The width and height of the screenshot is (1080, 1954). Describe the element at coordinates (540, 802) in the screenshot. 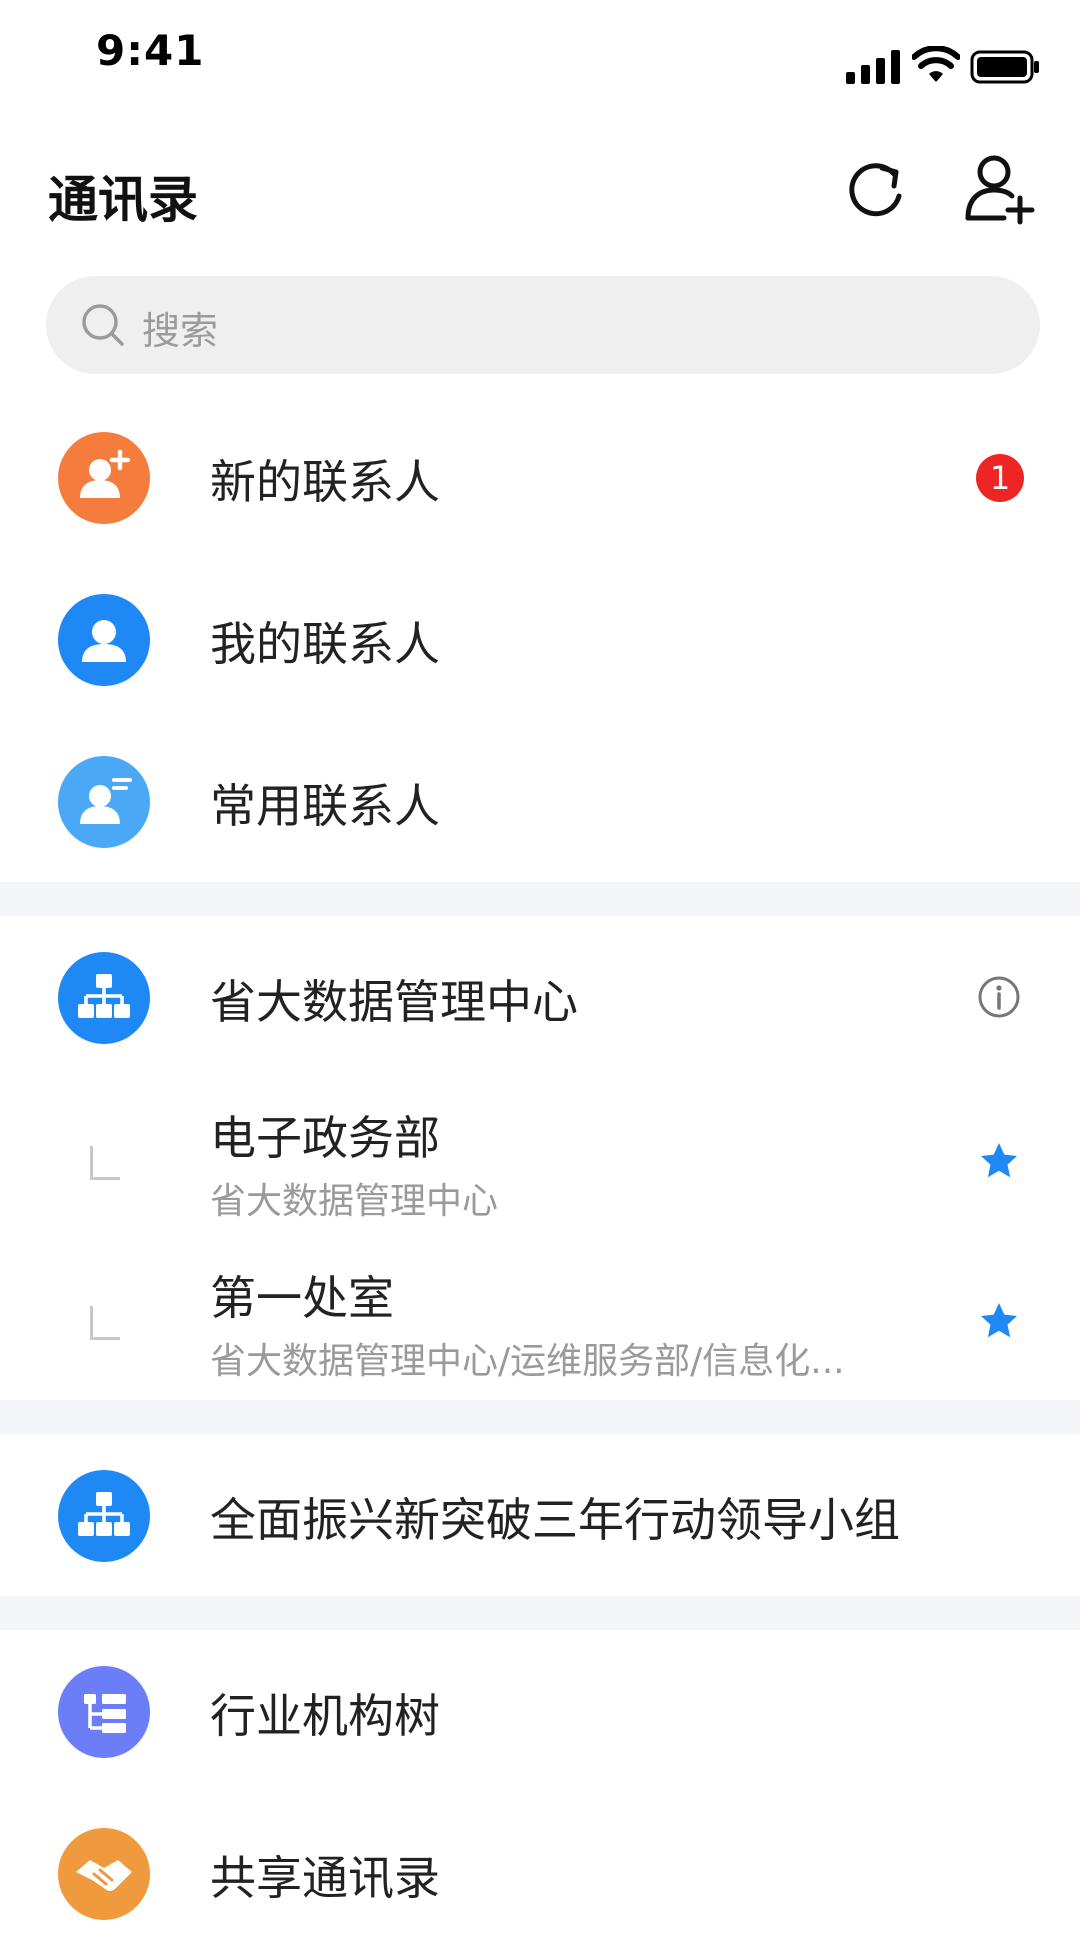

I see `frequent-contacts-item: 常用联系人` at that location.